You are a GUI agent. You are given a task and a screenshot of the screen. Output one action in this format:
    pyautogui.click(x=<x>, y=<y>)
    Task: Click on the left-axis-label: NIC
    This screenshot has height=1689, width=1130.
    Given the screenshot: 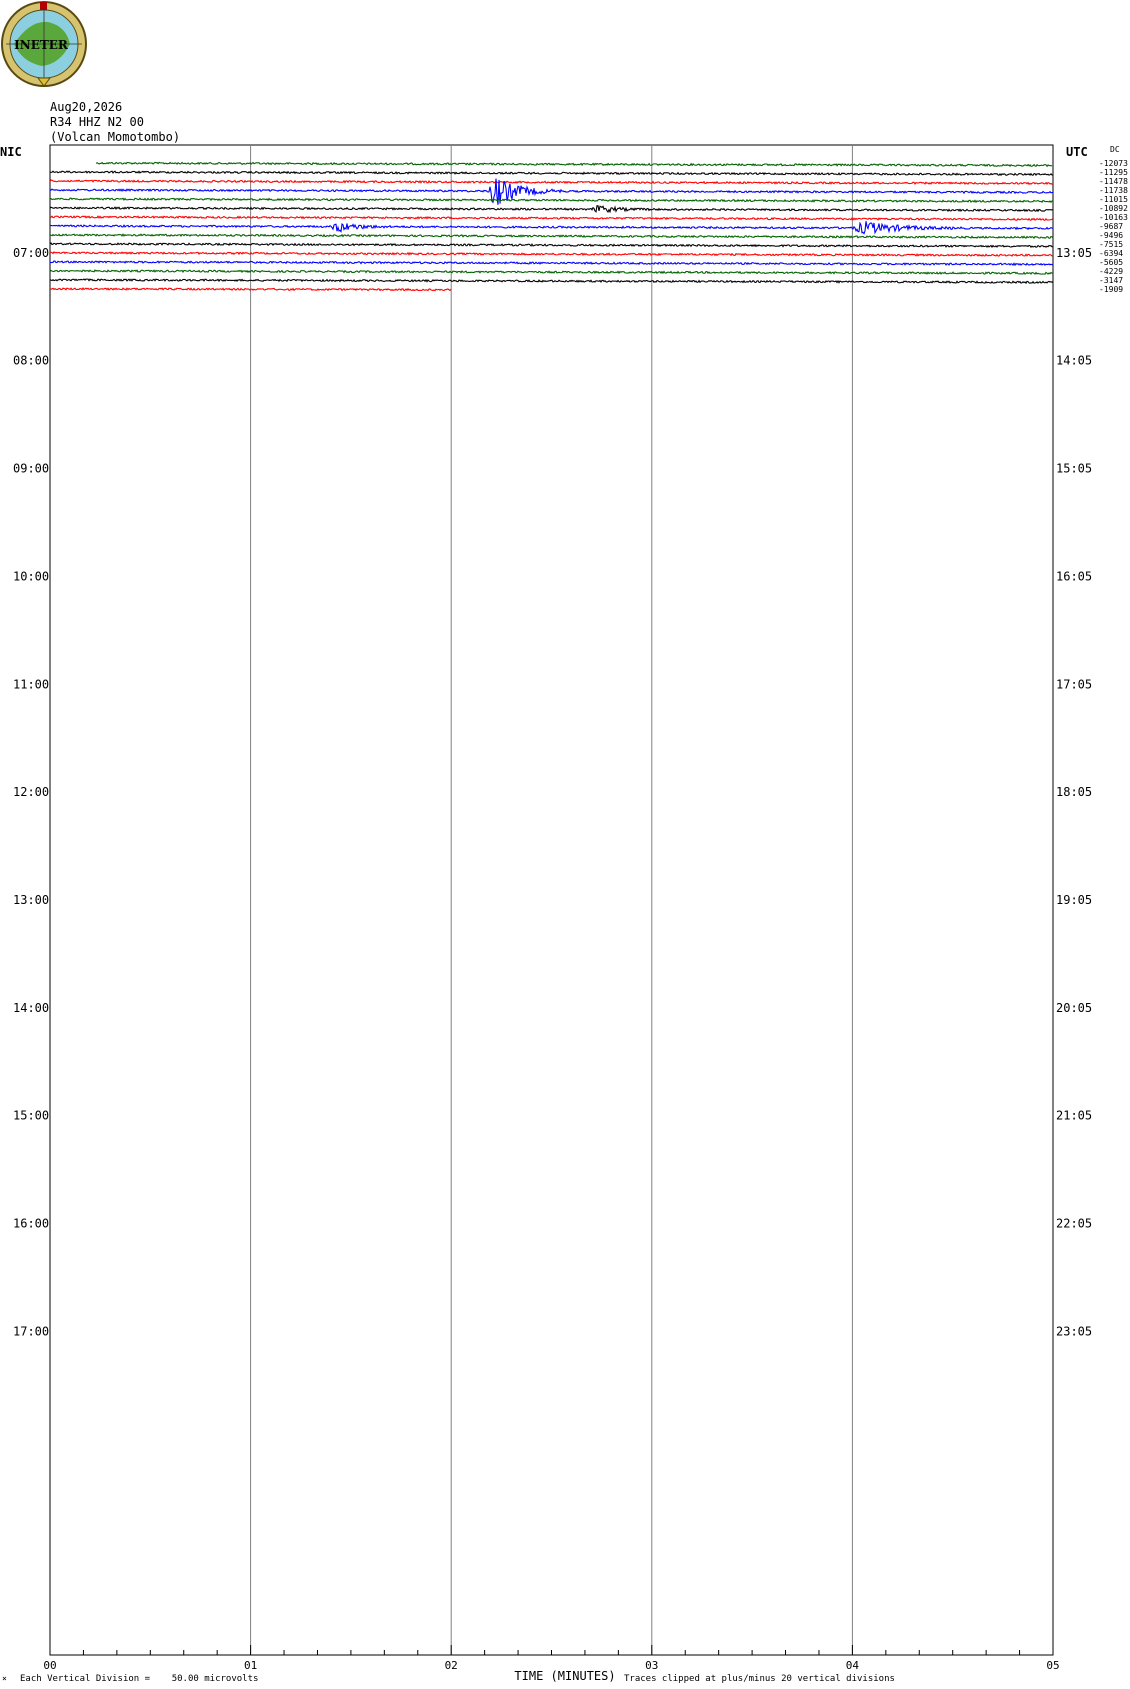 What is the action you would take?
    pyautogui.click(x=11, y=152)
    